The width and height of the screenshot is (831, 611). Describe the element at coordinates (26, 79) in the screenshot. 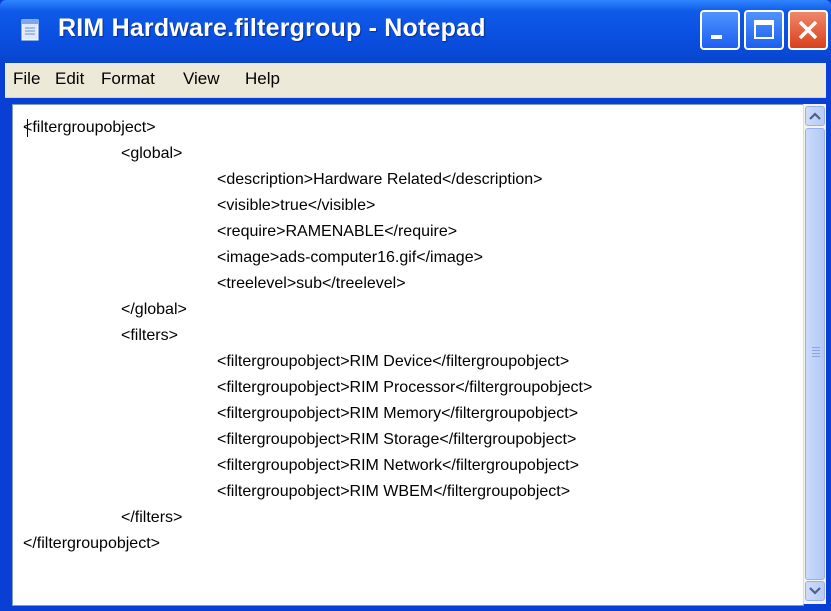

I see `menu-file: File` at that location.